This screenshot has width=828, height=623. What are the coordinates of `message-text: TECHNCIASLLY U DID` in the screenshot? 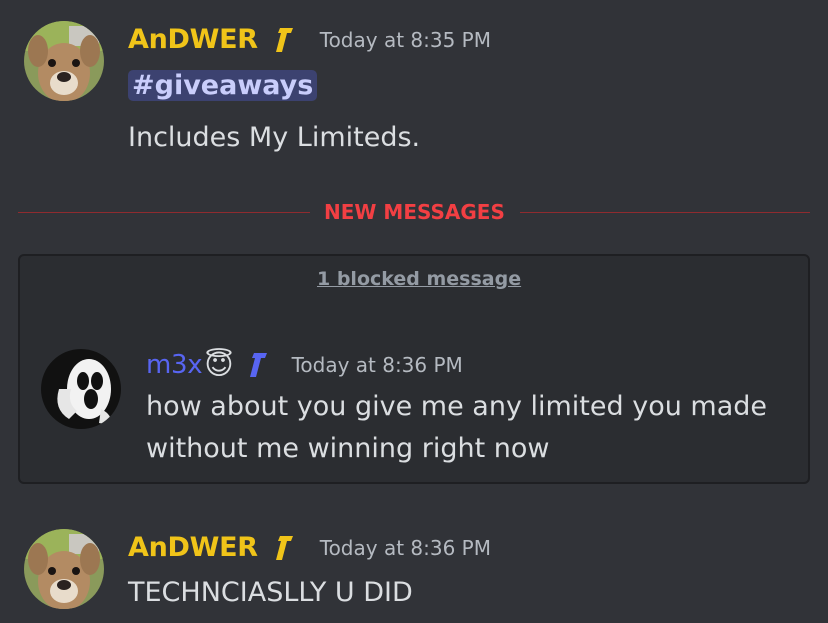 It's located at (270, 592).